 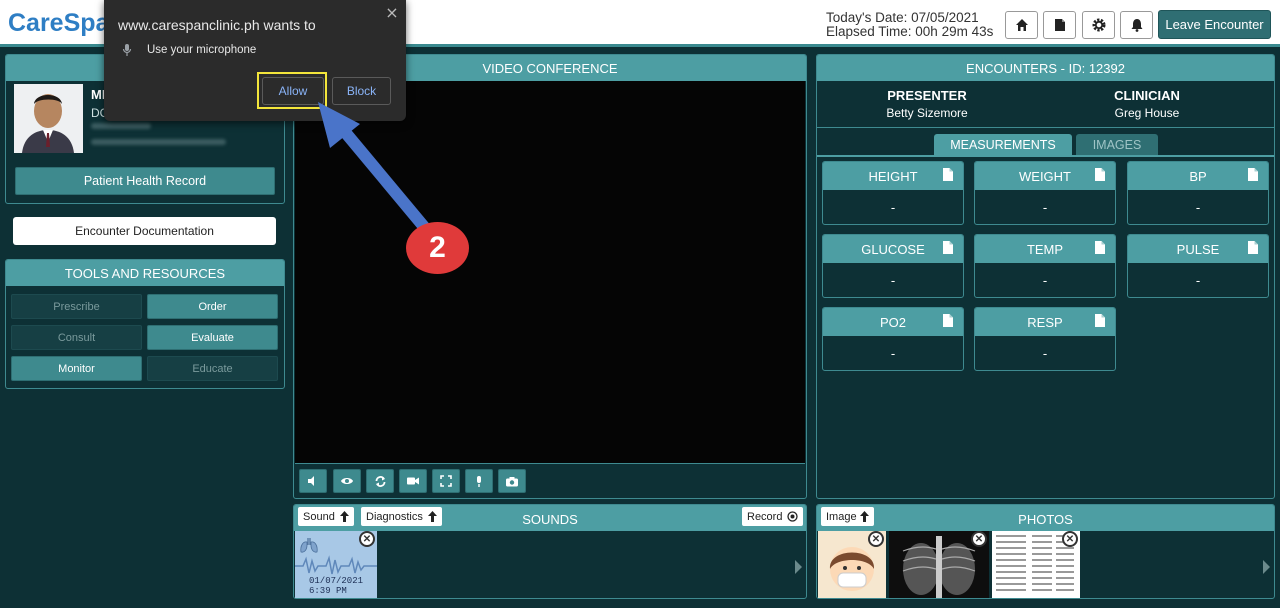 What do you see at coordinates (1045, 176) in the screenshot?
I see `measurement-label: WEIGHT` at bounding box center [1045, 176].